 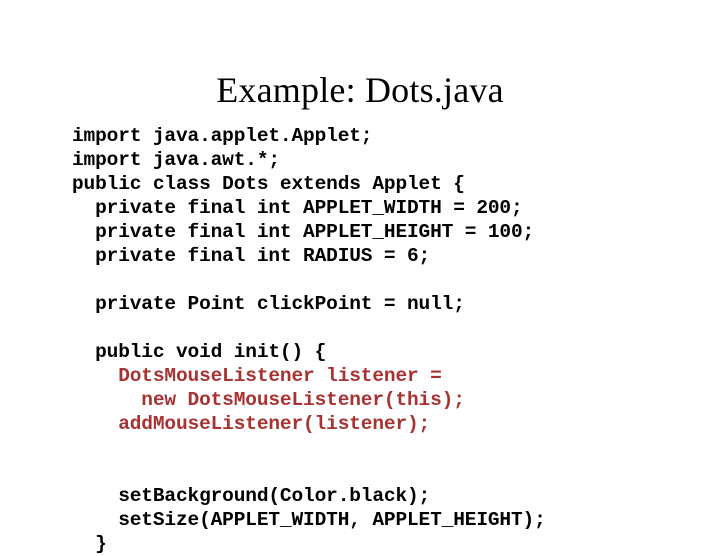 I want to click on code-line: public class Dots extends Applet {, so click(x=268, y=184).